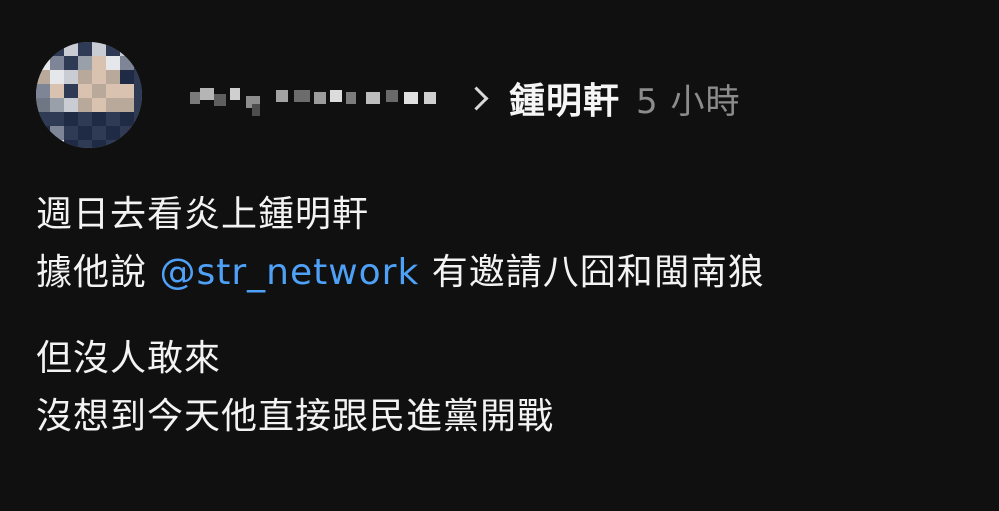 This screenshot has height=511, width=999. I want to click on text-segment: 沒想到今天他直接跟民進黨開戰, so click(295, 416).